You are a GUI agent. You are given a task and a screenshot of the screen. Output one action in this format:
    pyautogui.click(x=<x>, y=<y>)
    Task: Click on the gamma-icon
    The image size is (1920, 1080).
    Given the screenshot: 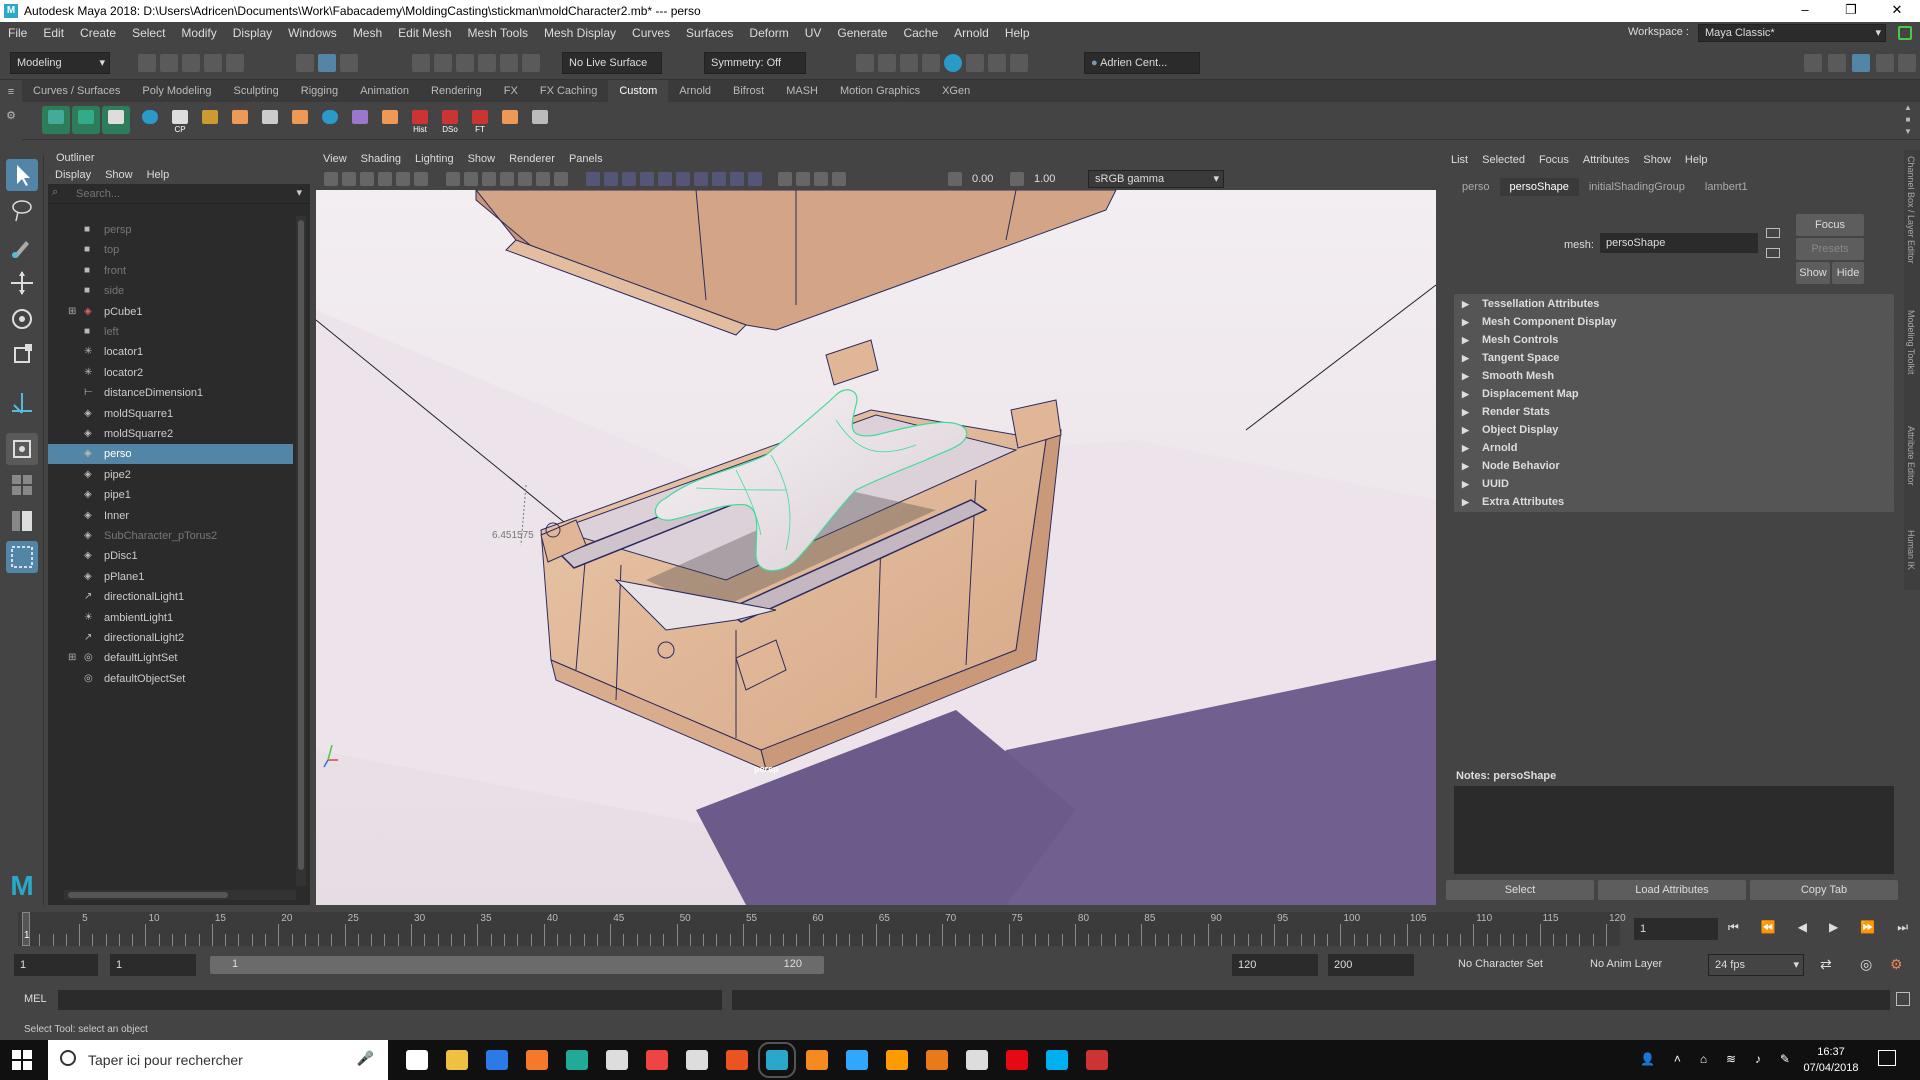 What is the action you would take?
    pyautogui.click(x=1017, y=179)
    